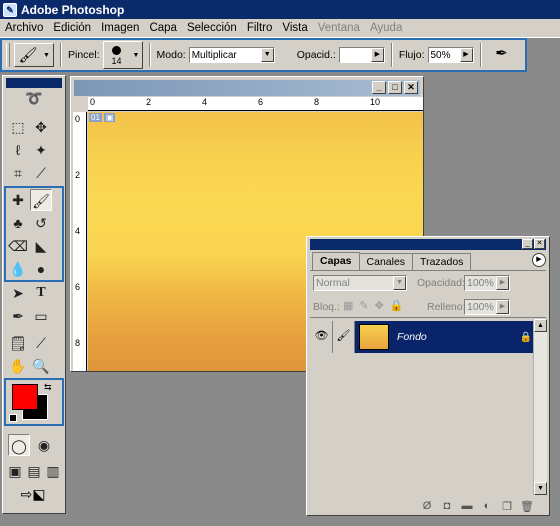 This screenshot has height=526, width=560. Describe the element at coordinates (540, 325) in the screenshot. I see `scroll-up-icon: ▲` at that location.